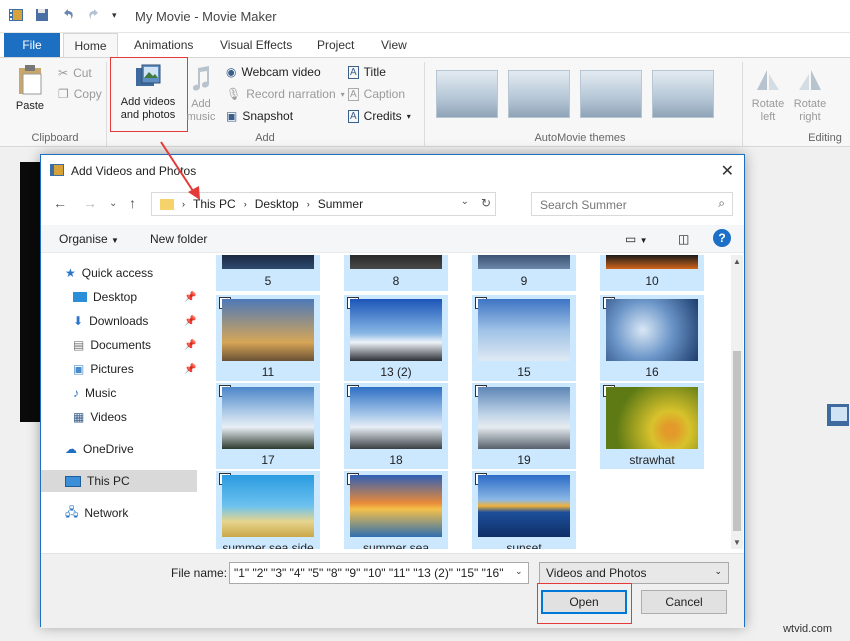 The height and width of the screenshot is (641, 850). What do you see at coordinates (90, 203) in the screenshot?
I see `forward-arrow-icon: →` at bounding box center [90, 203].